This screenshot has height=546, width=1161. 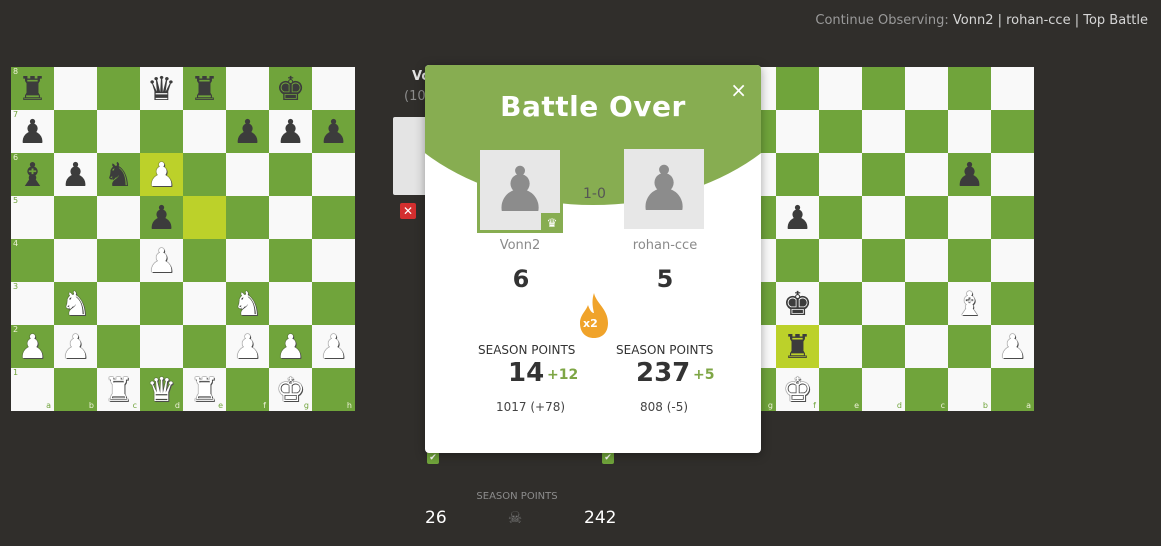 What do you see at coordinates (883, 131) in the screenshot?
I see `square-d2` at bounding box center [883, 131].